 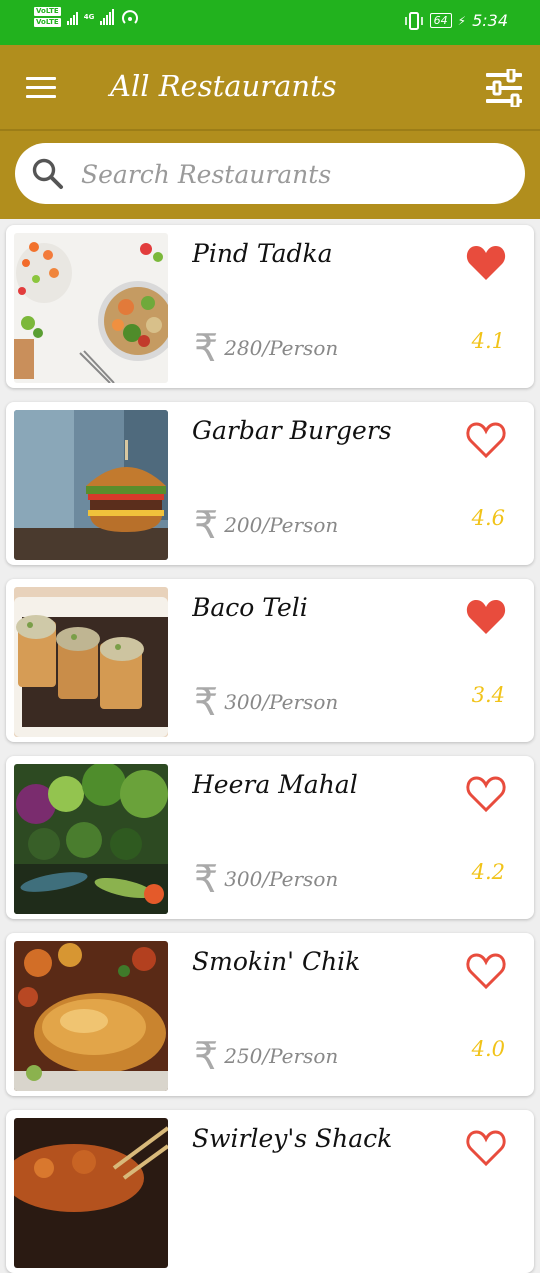 What do you see at coordinates (281, 348) in the screenshot?
I see `price-per-person: 280/Person` at bounding box center [281, 348].